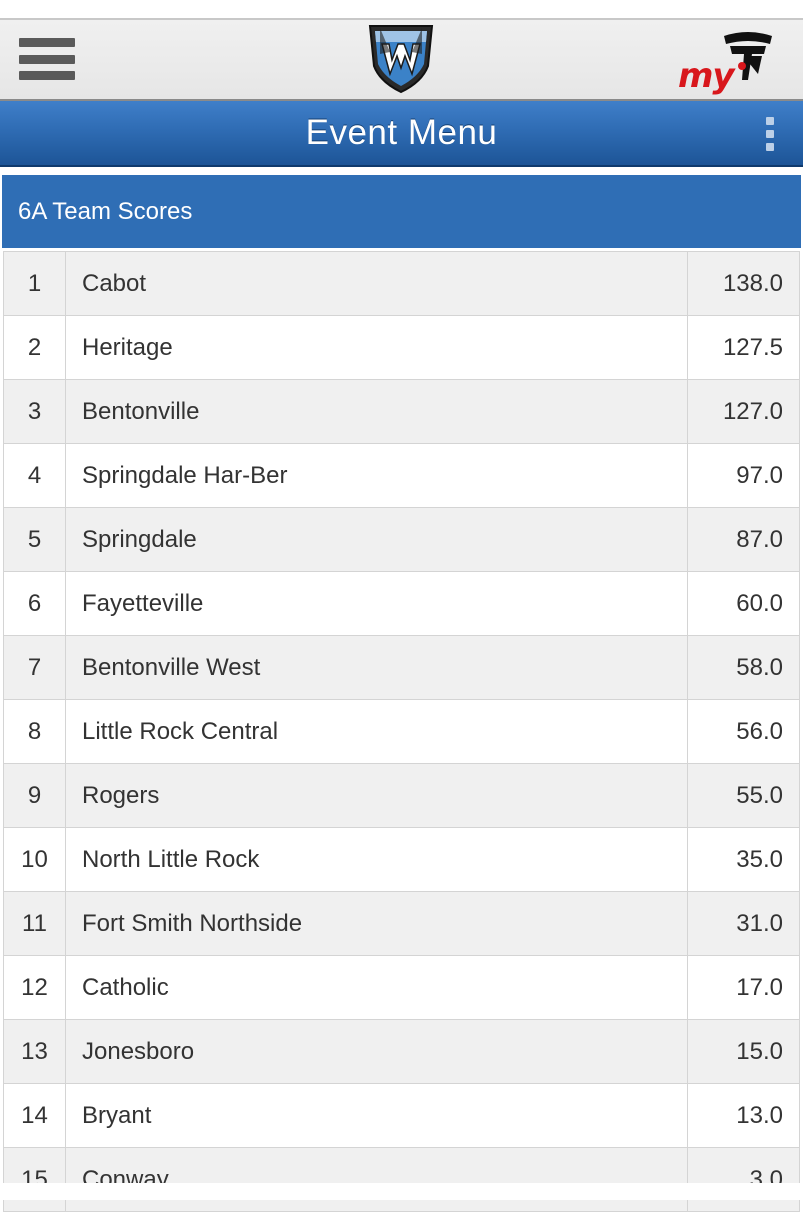  Describe the element at coordinates (35, 795) in the screenshot. I see `rank-cell: 9` at that location.